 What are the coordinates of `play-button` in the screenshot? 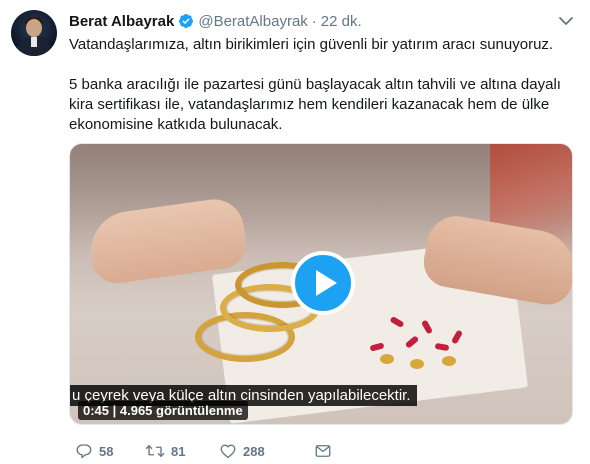 It's located at (323, 283).